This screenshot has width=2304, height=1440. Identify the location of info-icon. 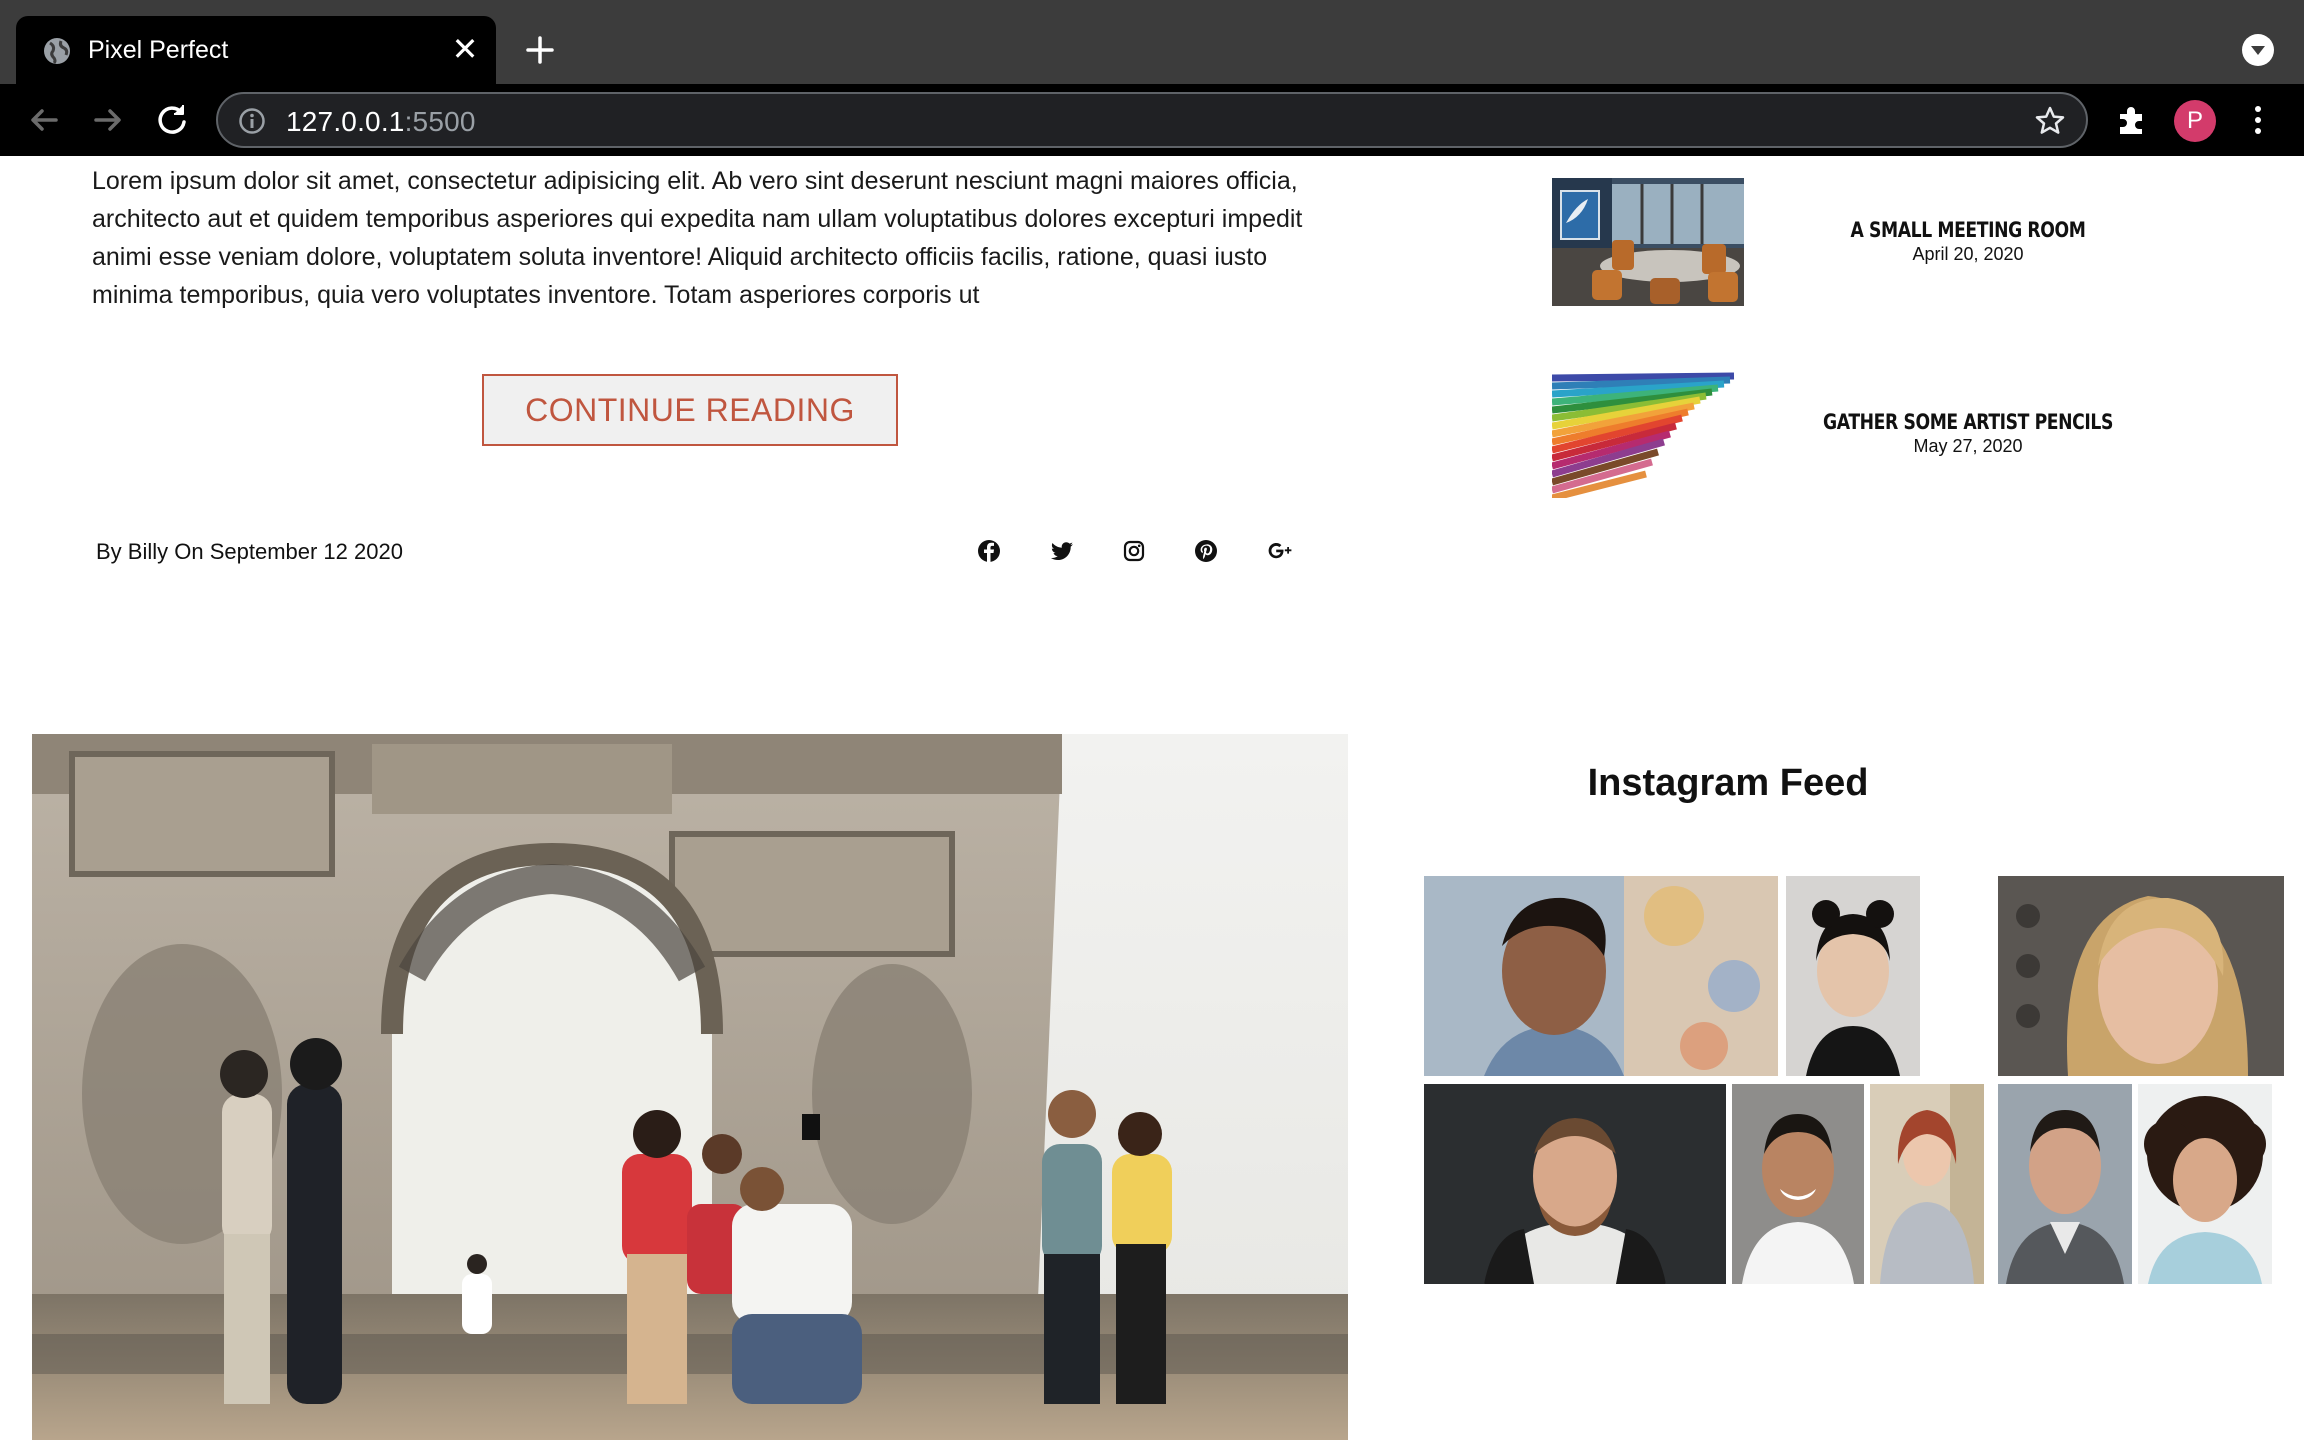
(252, 121).